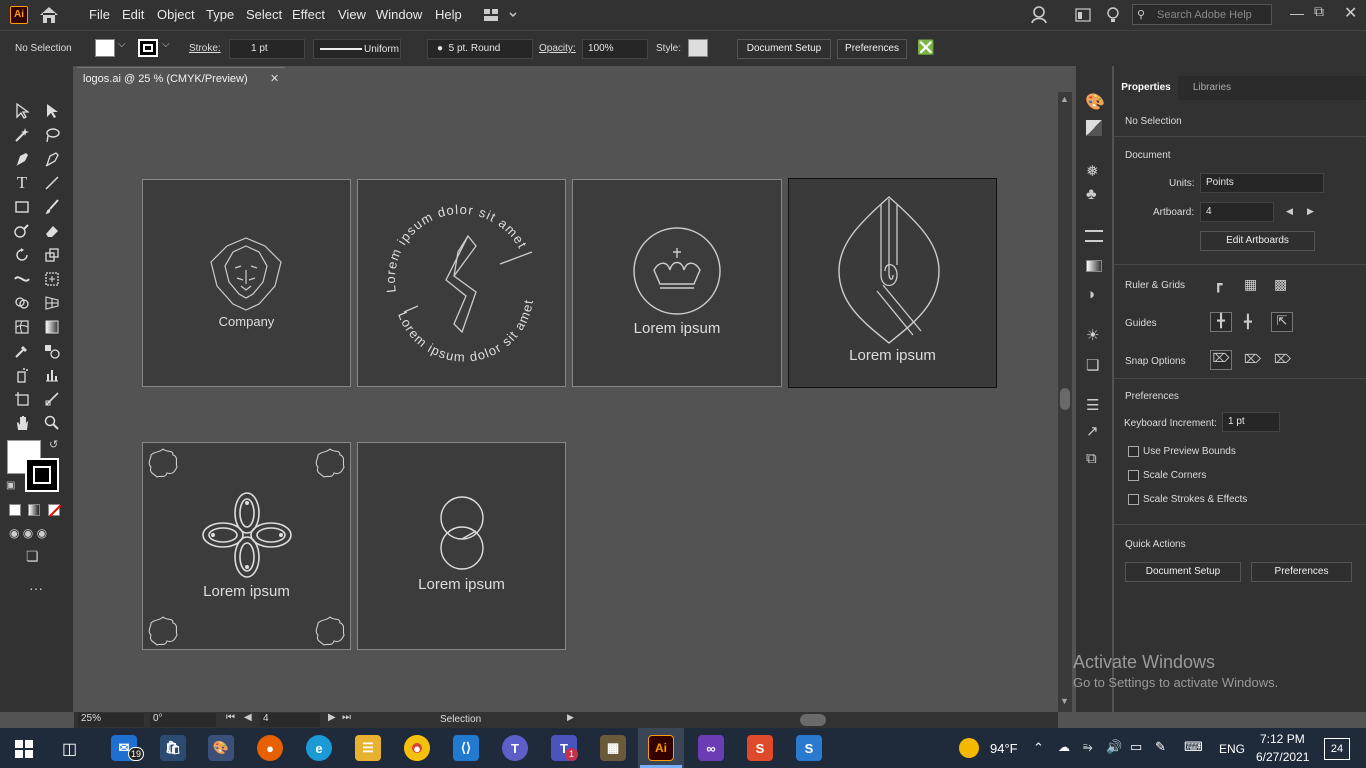 Image resolution: width=1366 pixels, height=768 pixels. What do you see at coordinates (1202, 14) in the screenshot?
I see `search-help-field: ⚲ Search Adobe Help` at bounding box center [1202, 14].